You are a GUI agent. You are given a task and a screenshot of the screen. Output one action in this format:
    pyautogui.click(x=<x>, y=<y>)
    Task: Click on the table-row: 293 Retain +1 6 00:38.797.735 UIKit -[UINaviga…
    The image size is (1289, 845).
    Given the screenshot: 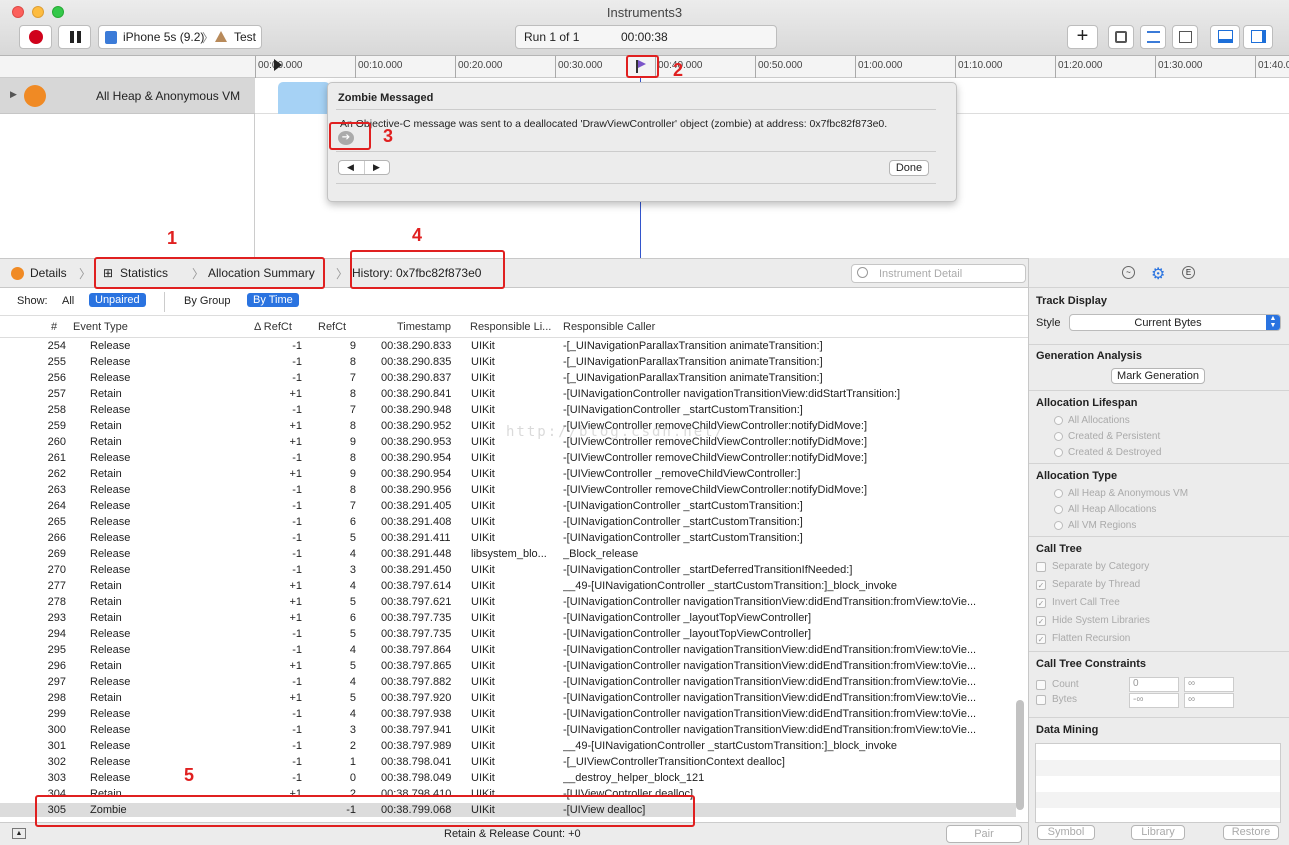 What is the action you would take?
    pyautogui.click(x=508, y=619)
    